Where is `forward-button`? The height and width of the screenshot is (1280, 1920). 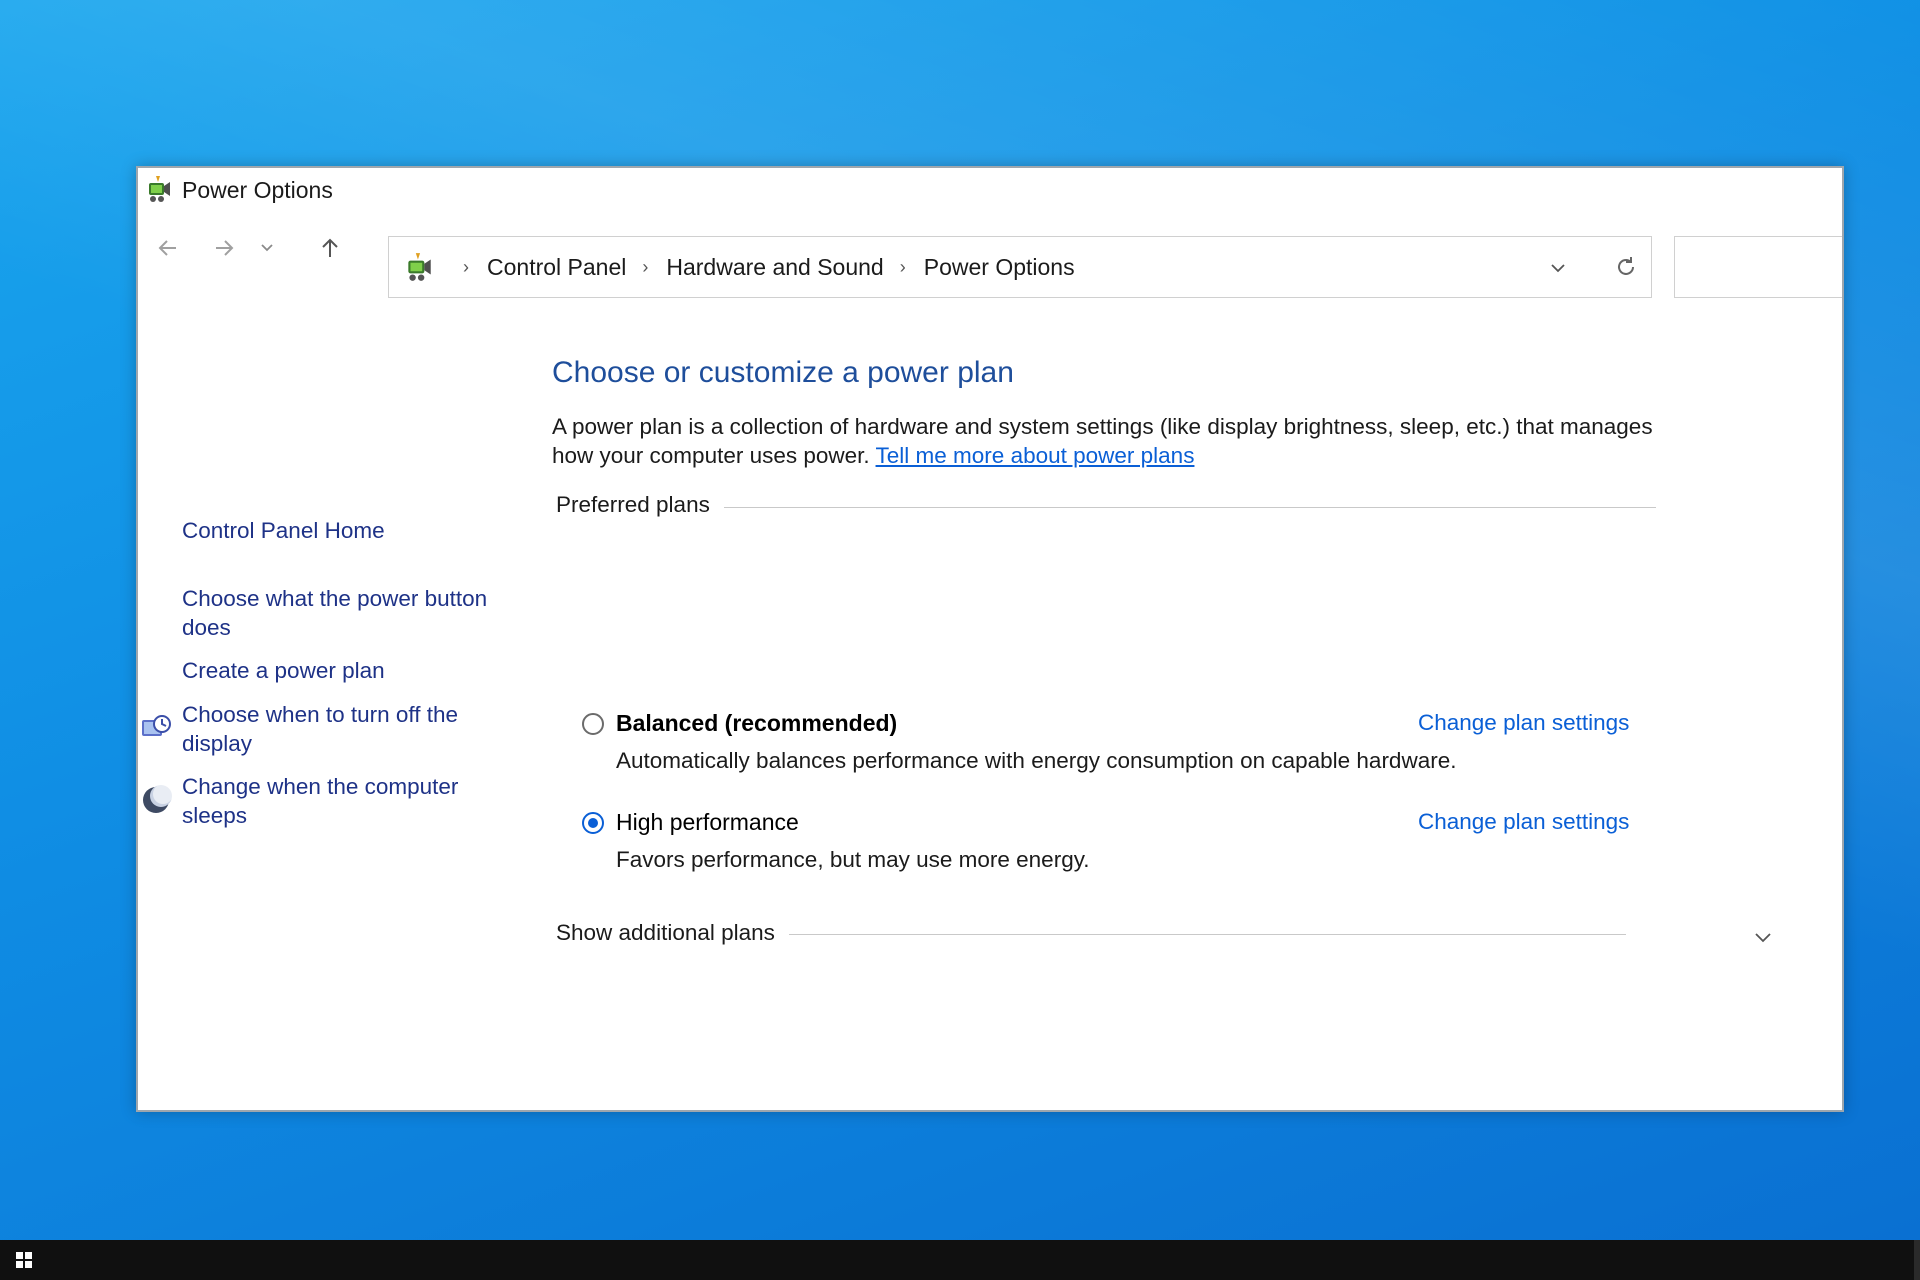 forward-button is located at coordinates (224, 248).